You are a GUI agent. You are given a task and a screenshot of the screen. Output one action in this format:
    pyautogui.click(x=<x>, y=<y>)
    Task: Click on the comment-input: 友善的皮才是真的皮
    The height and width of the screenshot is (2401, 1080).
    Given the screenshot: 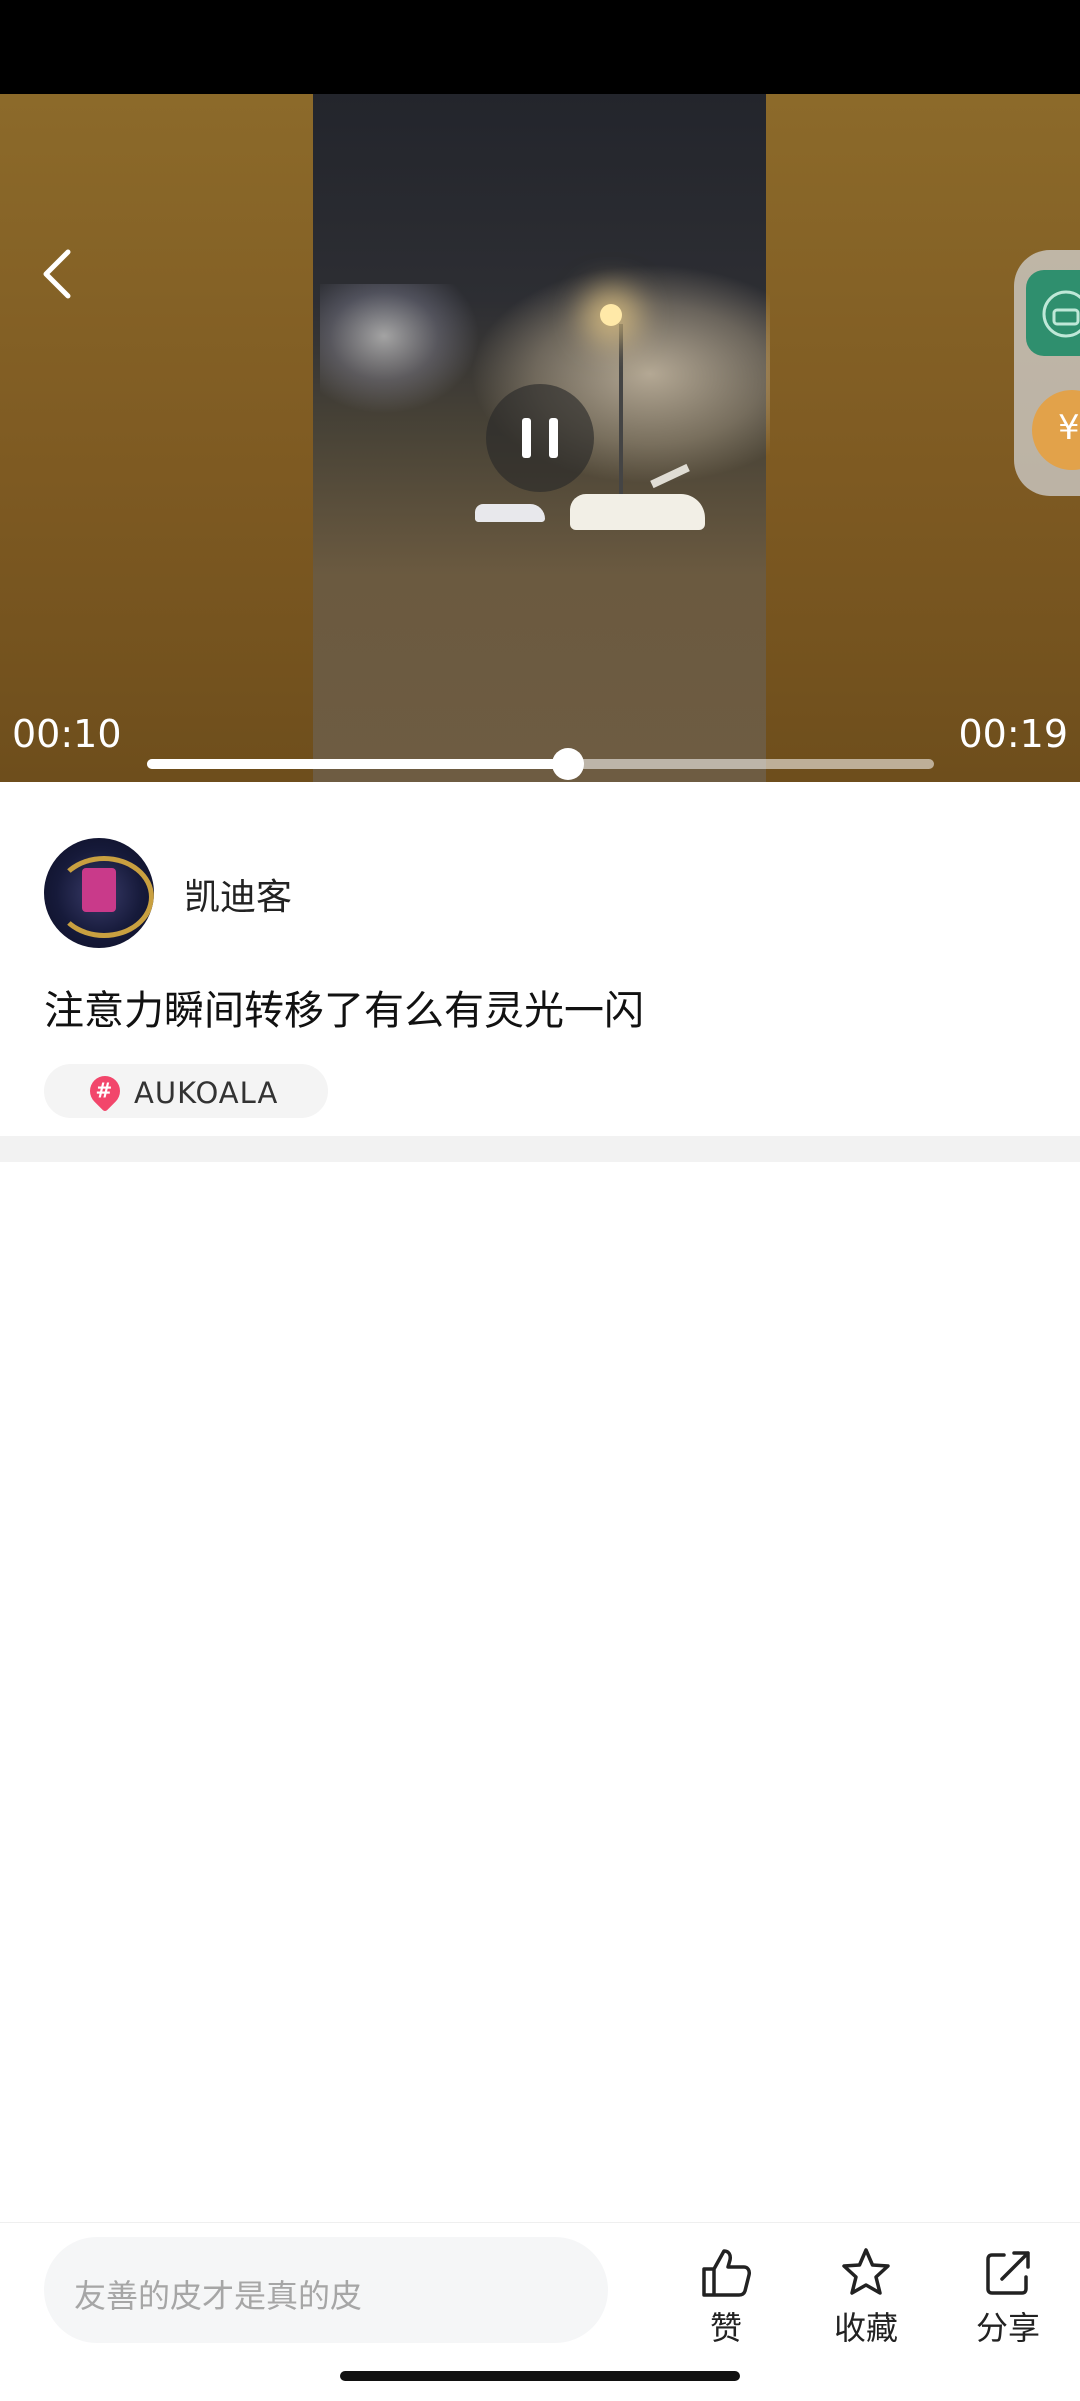 What is the action you would take?
    pyautogui.click(x=326, y=2290)
    